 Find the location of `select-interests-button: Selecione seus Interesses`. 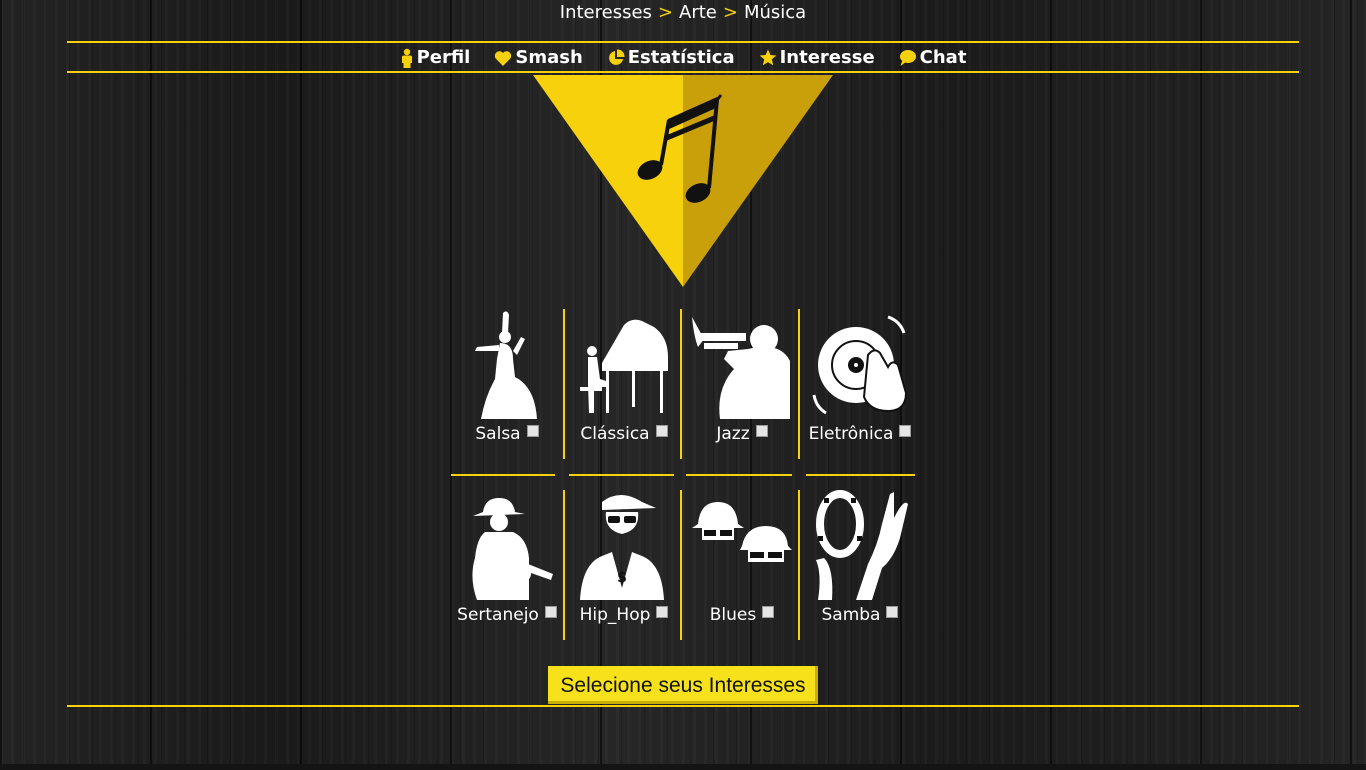

select-interests-button: Selecione seus Interesses is located at coordinates (683, 685).